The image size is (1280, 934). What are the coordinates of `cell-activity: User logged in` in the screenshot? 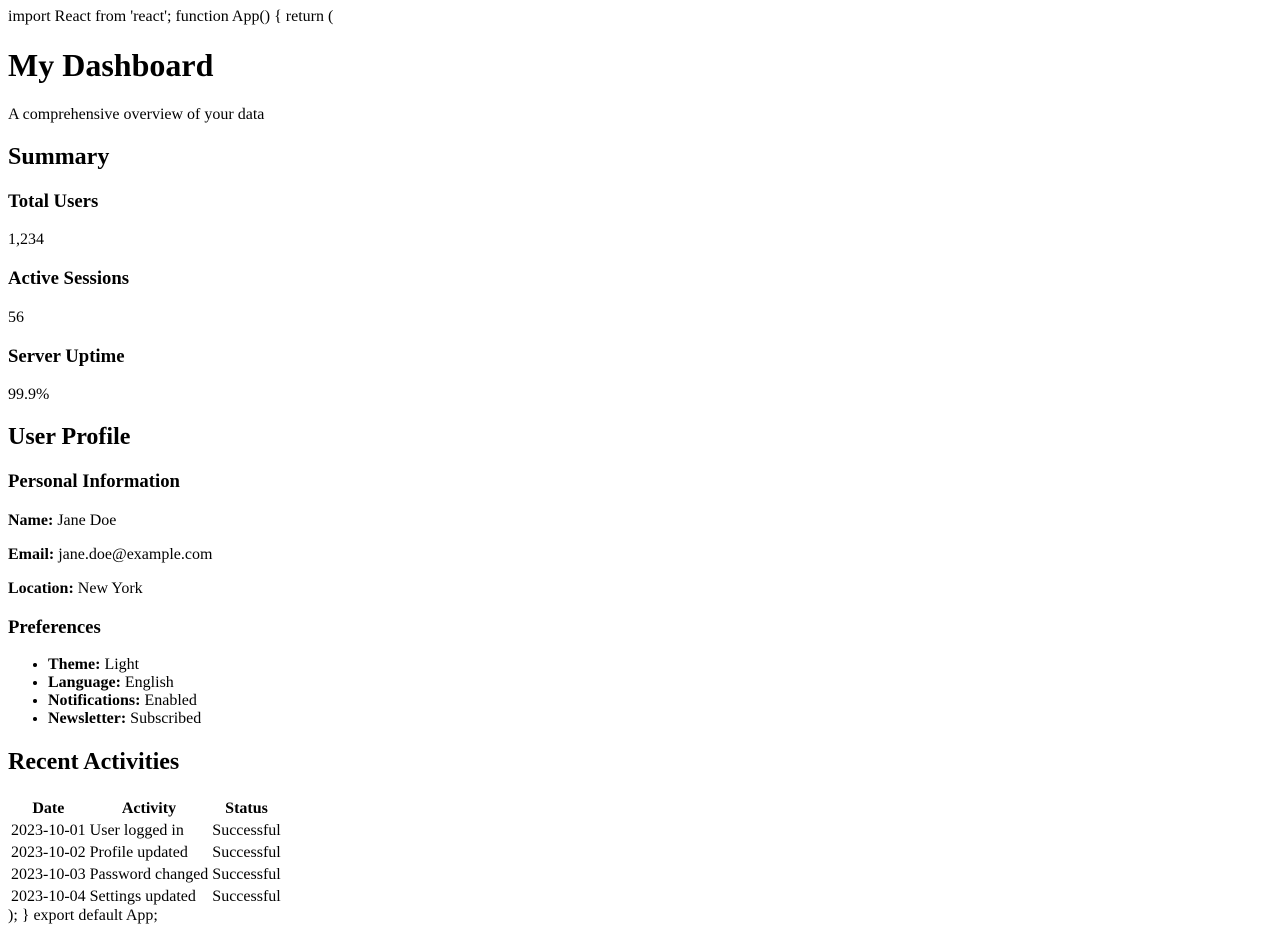 It's located at (136, 830).